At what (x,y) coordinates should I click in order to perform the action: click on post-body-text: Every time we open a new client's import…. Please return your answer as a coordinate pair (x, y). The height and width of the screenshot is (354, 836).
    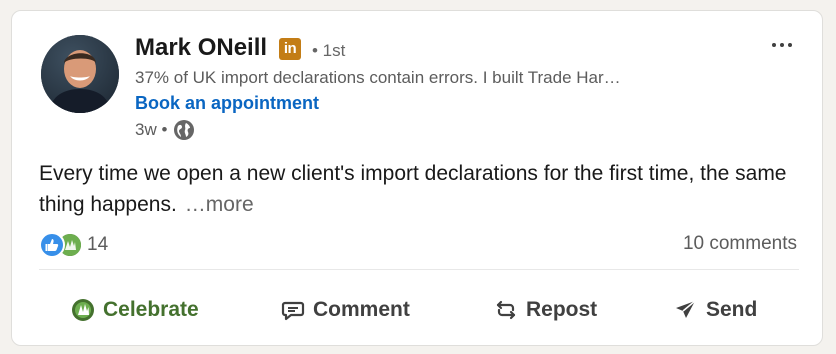
    Looking at the image, I should click on (413, 189).